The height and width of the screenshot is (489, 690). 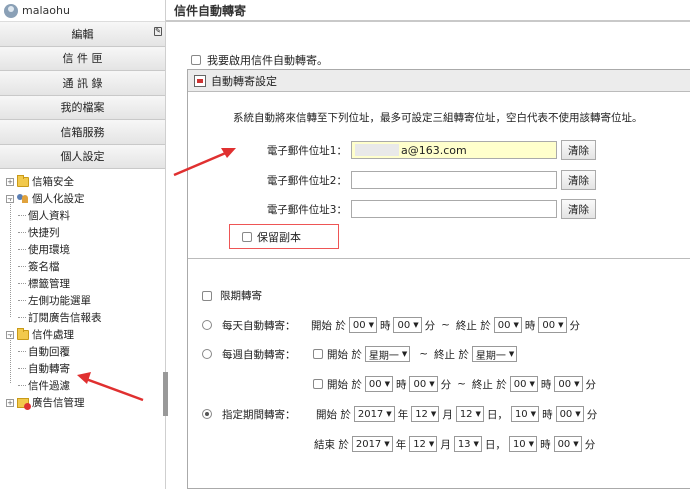 What do you see at coordinates (568, 384) in the screenshot?
I see `weekly-end-min-select: 00 ▼` at bounding box center [568, 384].